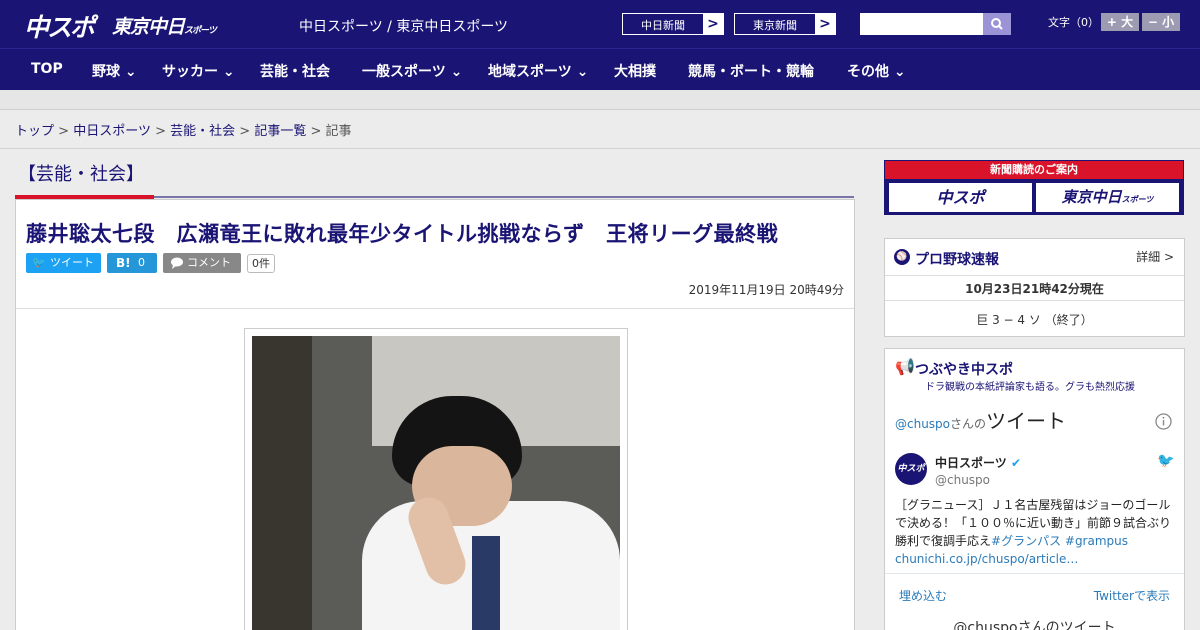 The height and width of the screenshot is (630, 1200). I want to click on comment-button: コメント, so click(202, 263).